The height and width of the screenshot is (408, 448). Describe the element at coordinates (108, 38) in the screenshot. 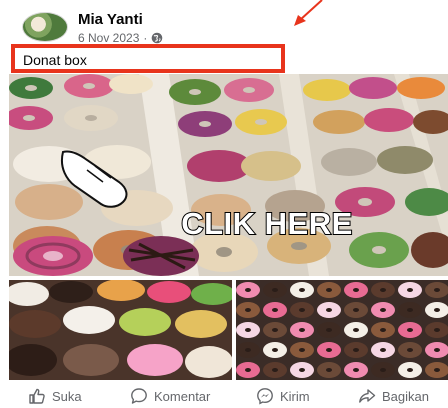

I see `post-date: 6 Nov 2023` at that location.